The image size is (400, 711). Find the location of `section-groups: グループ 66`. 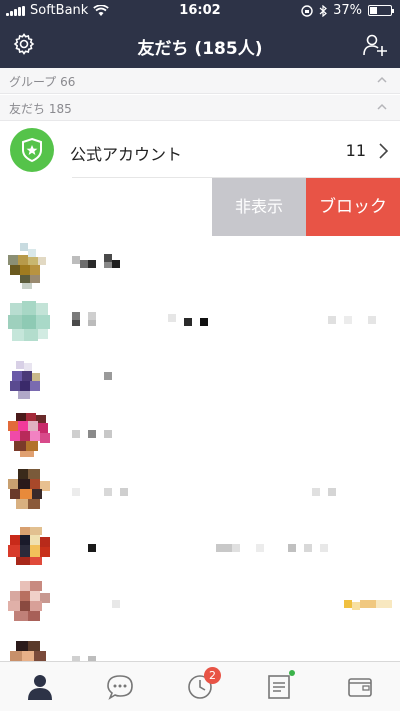

section-groups: グループ 66 is located at coordinates (200, 81).